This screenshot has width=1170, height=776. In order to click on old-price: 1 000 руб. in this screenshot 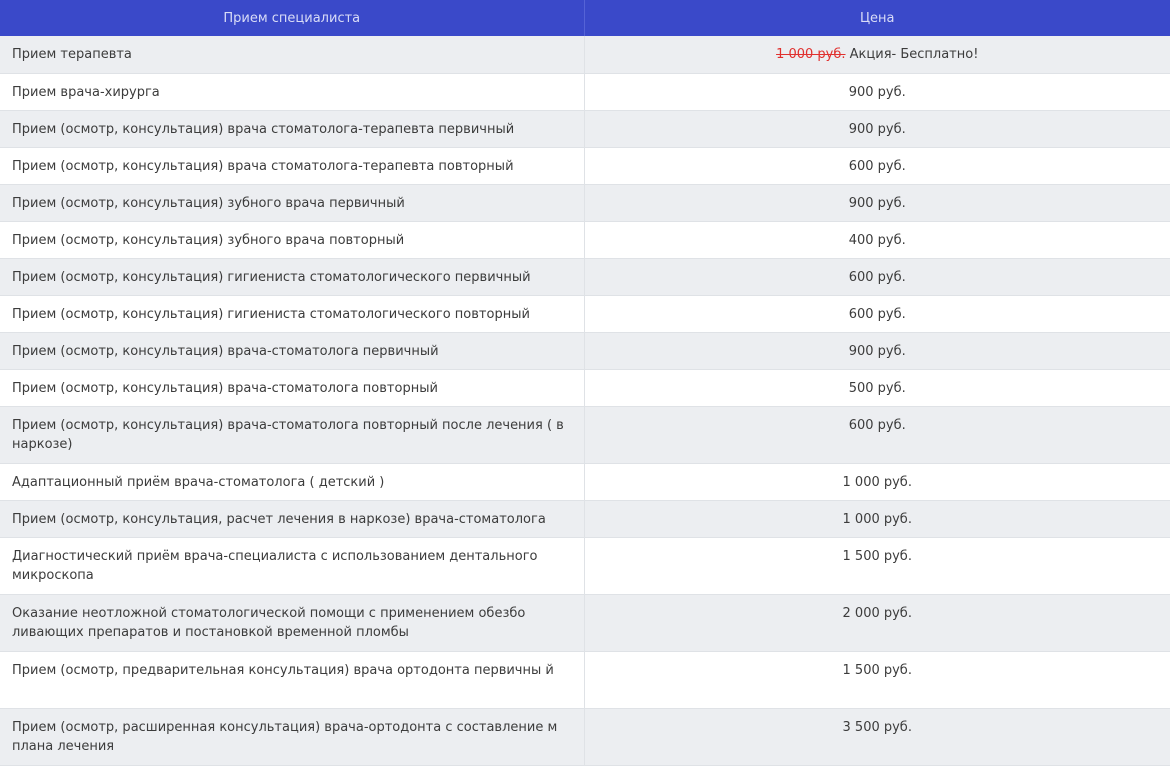, I will do `click(811, 54)`.